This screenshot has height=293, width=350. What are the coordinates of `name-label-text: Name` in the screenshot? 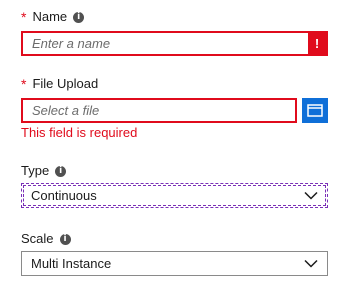 It's located at (50, 16).